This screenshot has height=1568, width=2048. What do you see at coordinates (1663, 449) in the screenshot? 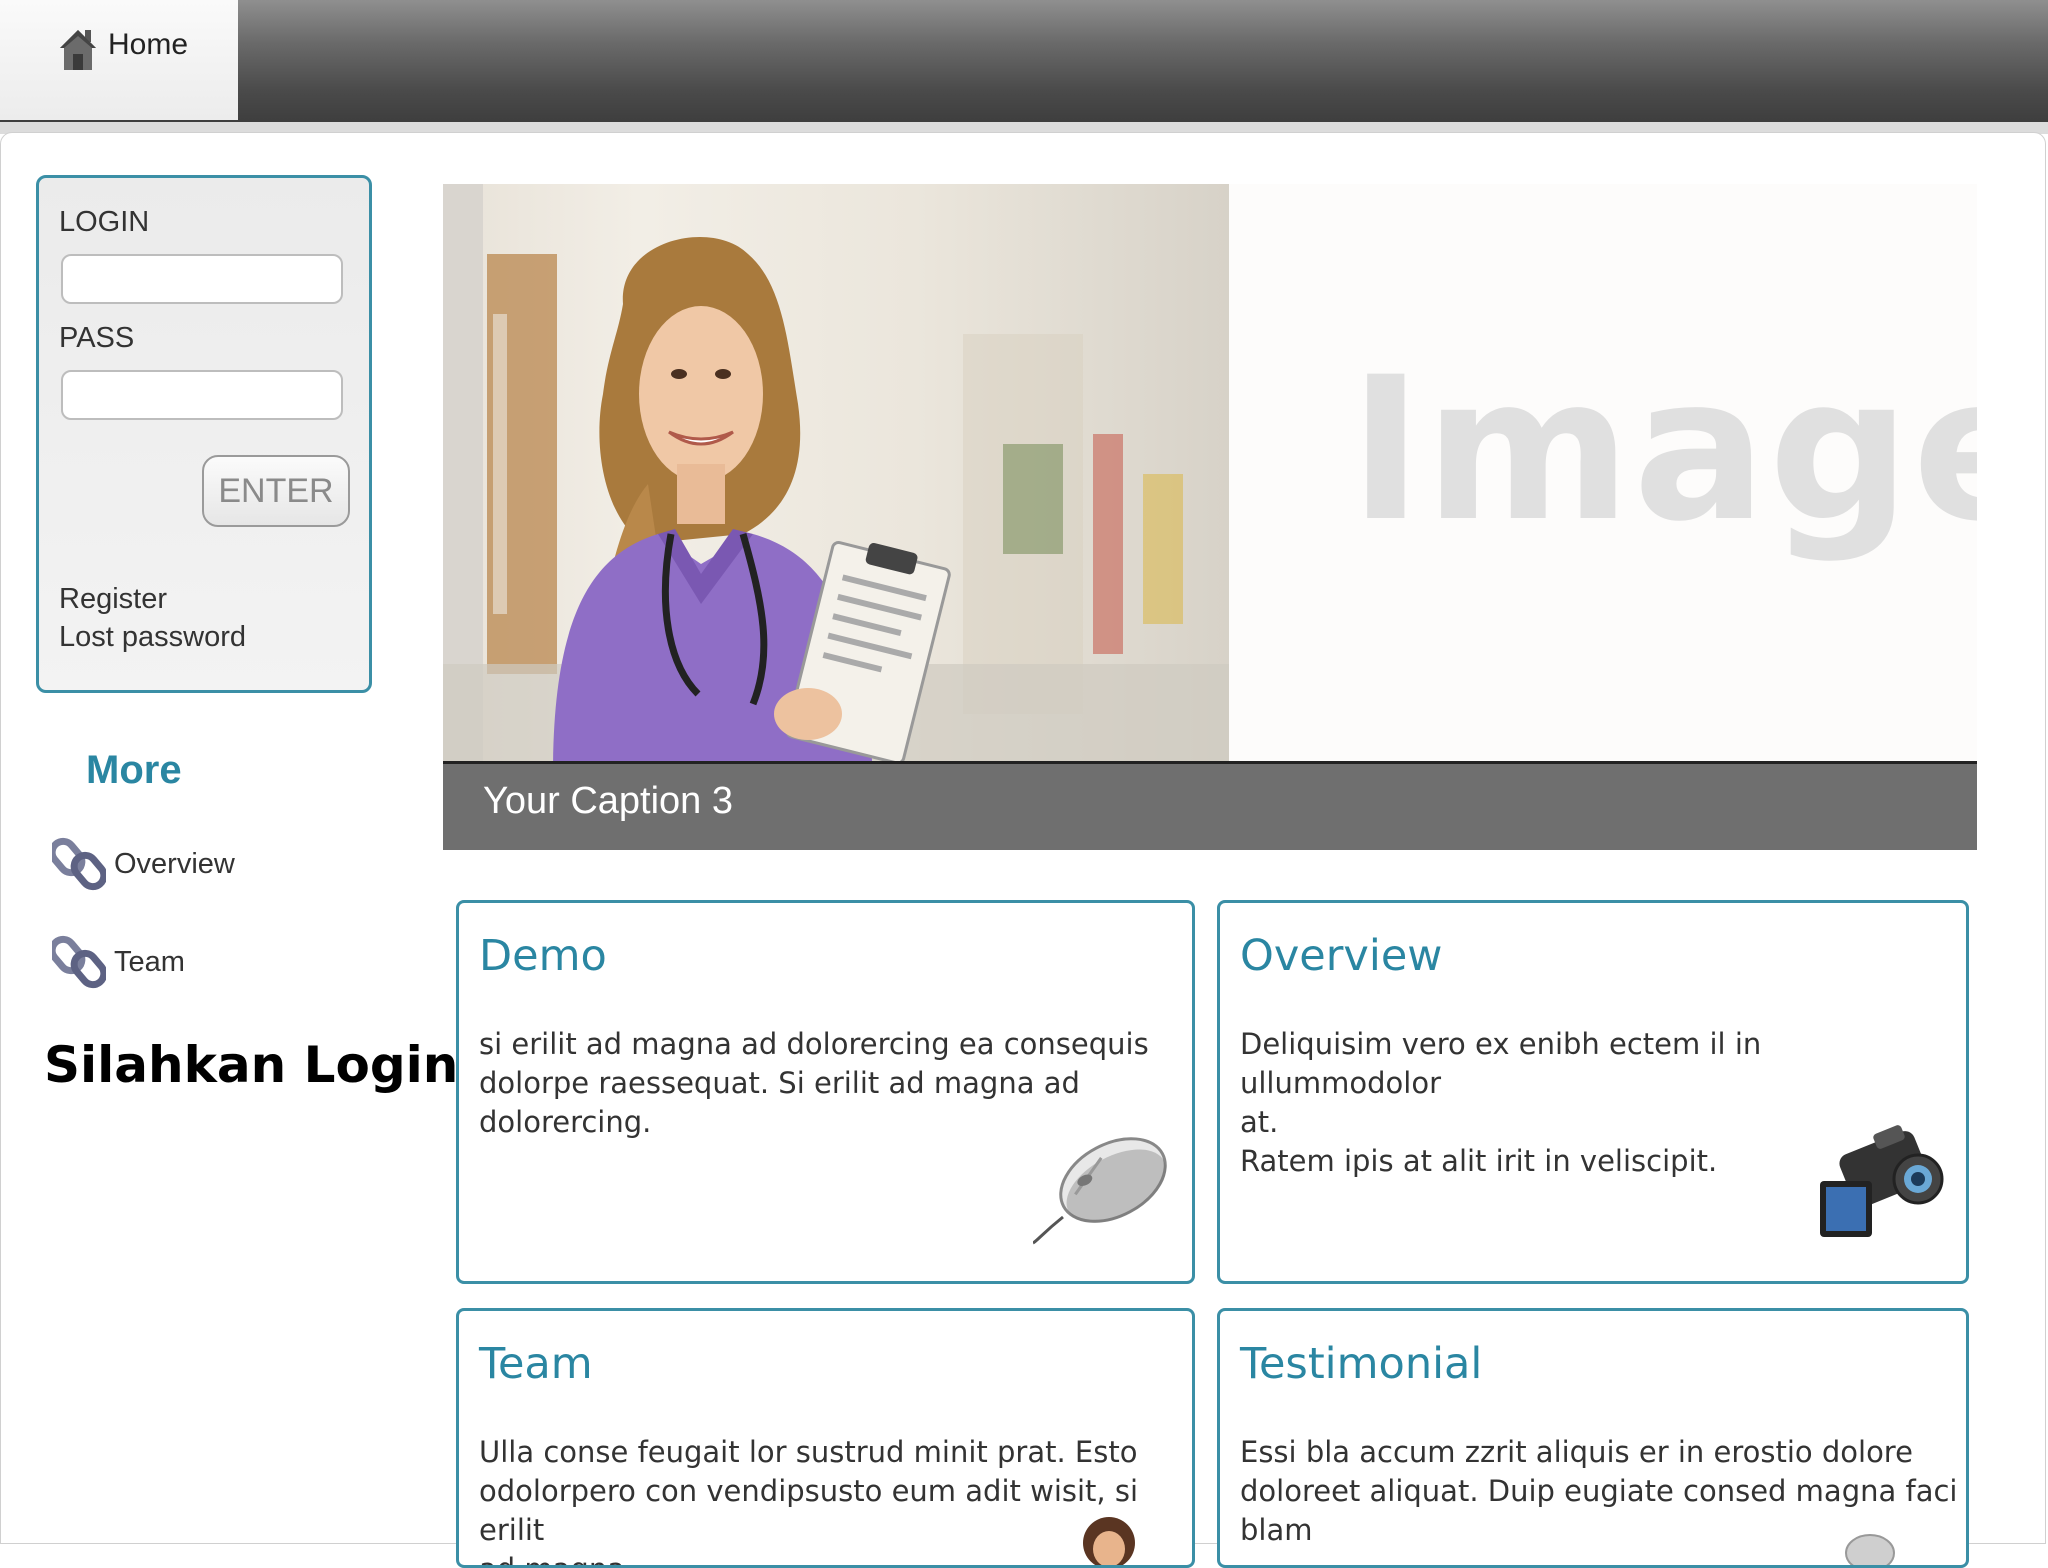
I see `image-placeholder-text: Image` at bounding box center [1663, 449].